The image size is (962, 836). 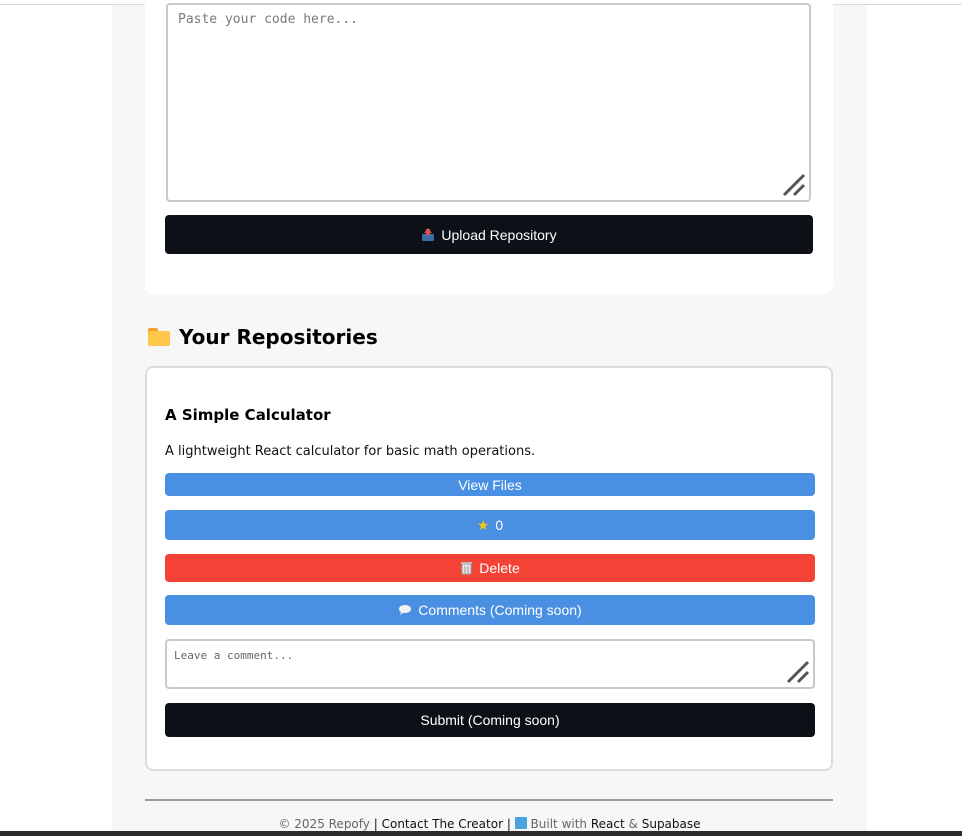 I want to click on star-count: 0, so click(x=499, y=525).